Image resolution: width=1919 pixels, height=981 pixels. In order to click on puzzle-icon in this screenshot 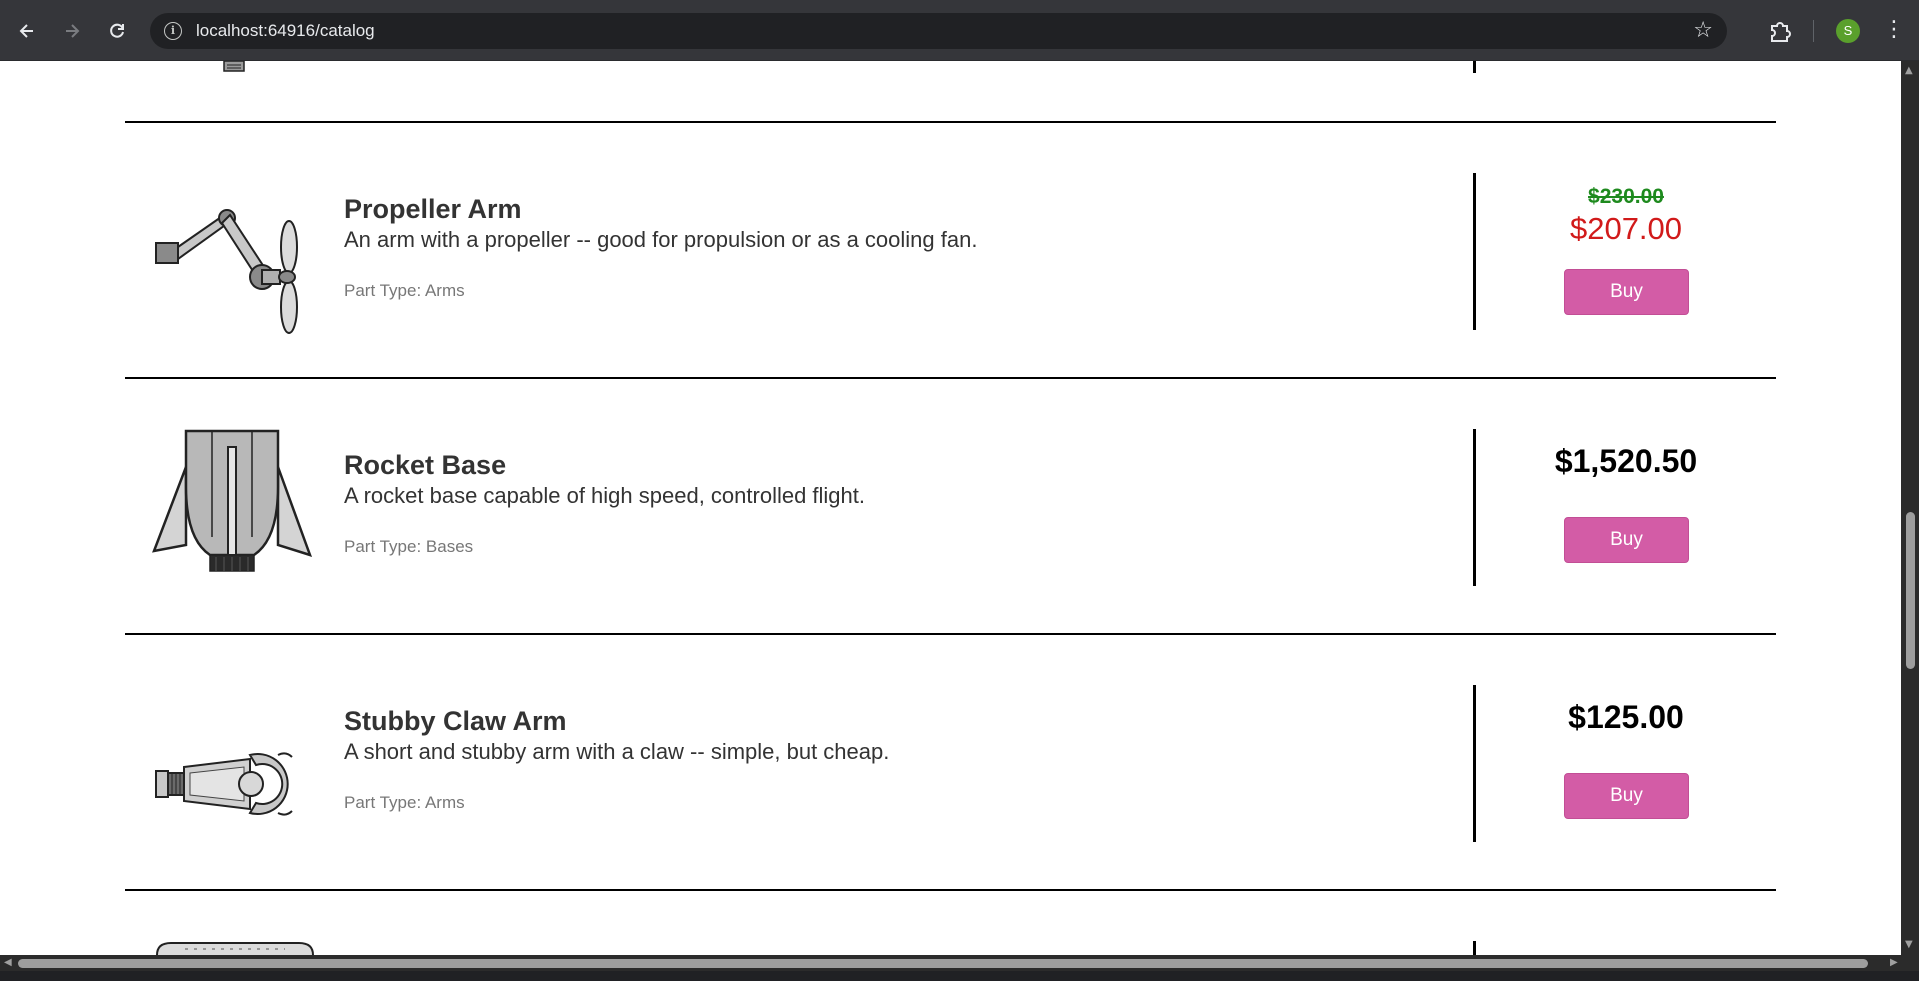, I will do `click(1780, 31)`.